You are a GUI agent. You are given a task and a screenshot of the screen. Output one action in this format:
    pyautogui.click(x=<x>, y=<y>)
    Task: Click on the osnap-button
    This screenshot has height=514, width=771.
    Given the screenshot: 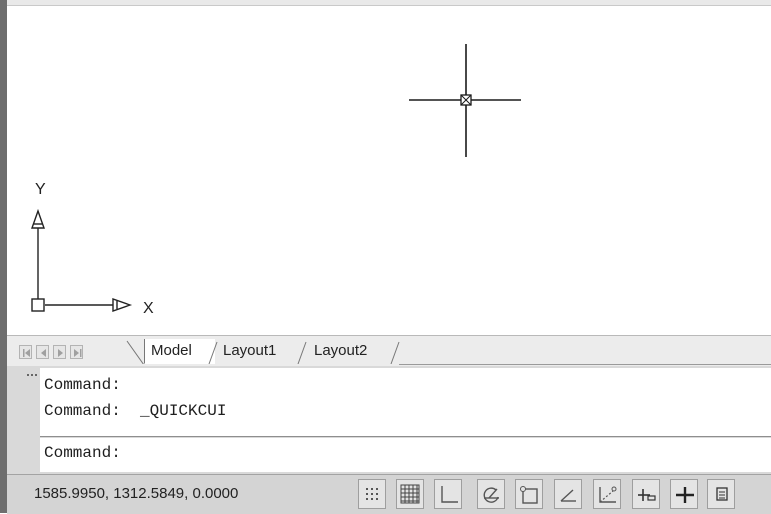 What is the action you would take?
    pyautogui.click(x=529, y=494)
    